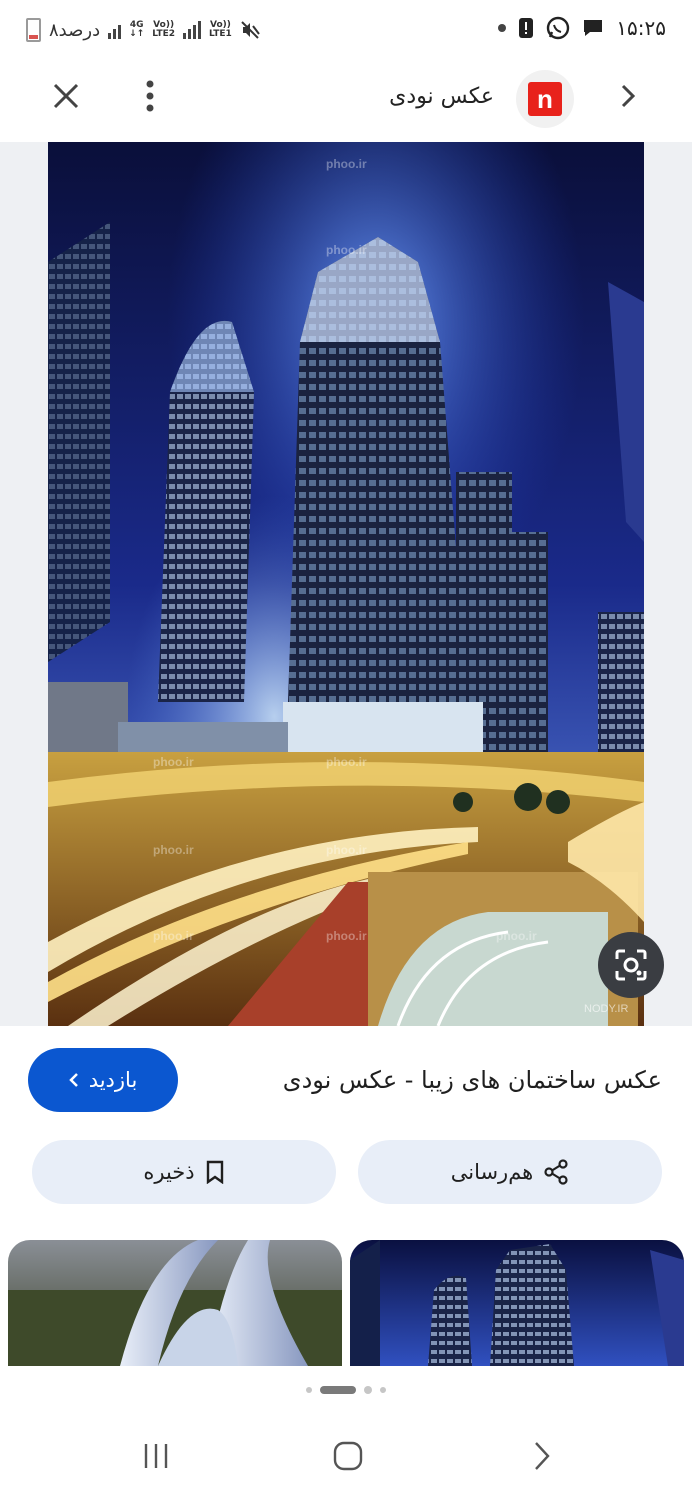 Image resolution: width=692 pixels, height=1500 pixels. I want to click on back-chevron-icon, so click(628, 96).